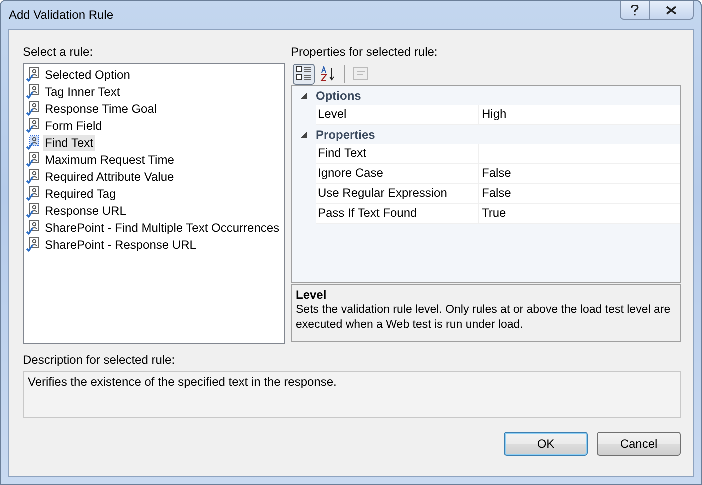  I want to click on close-button, so click(672, 10).